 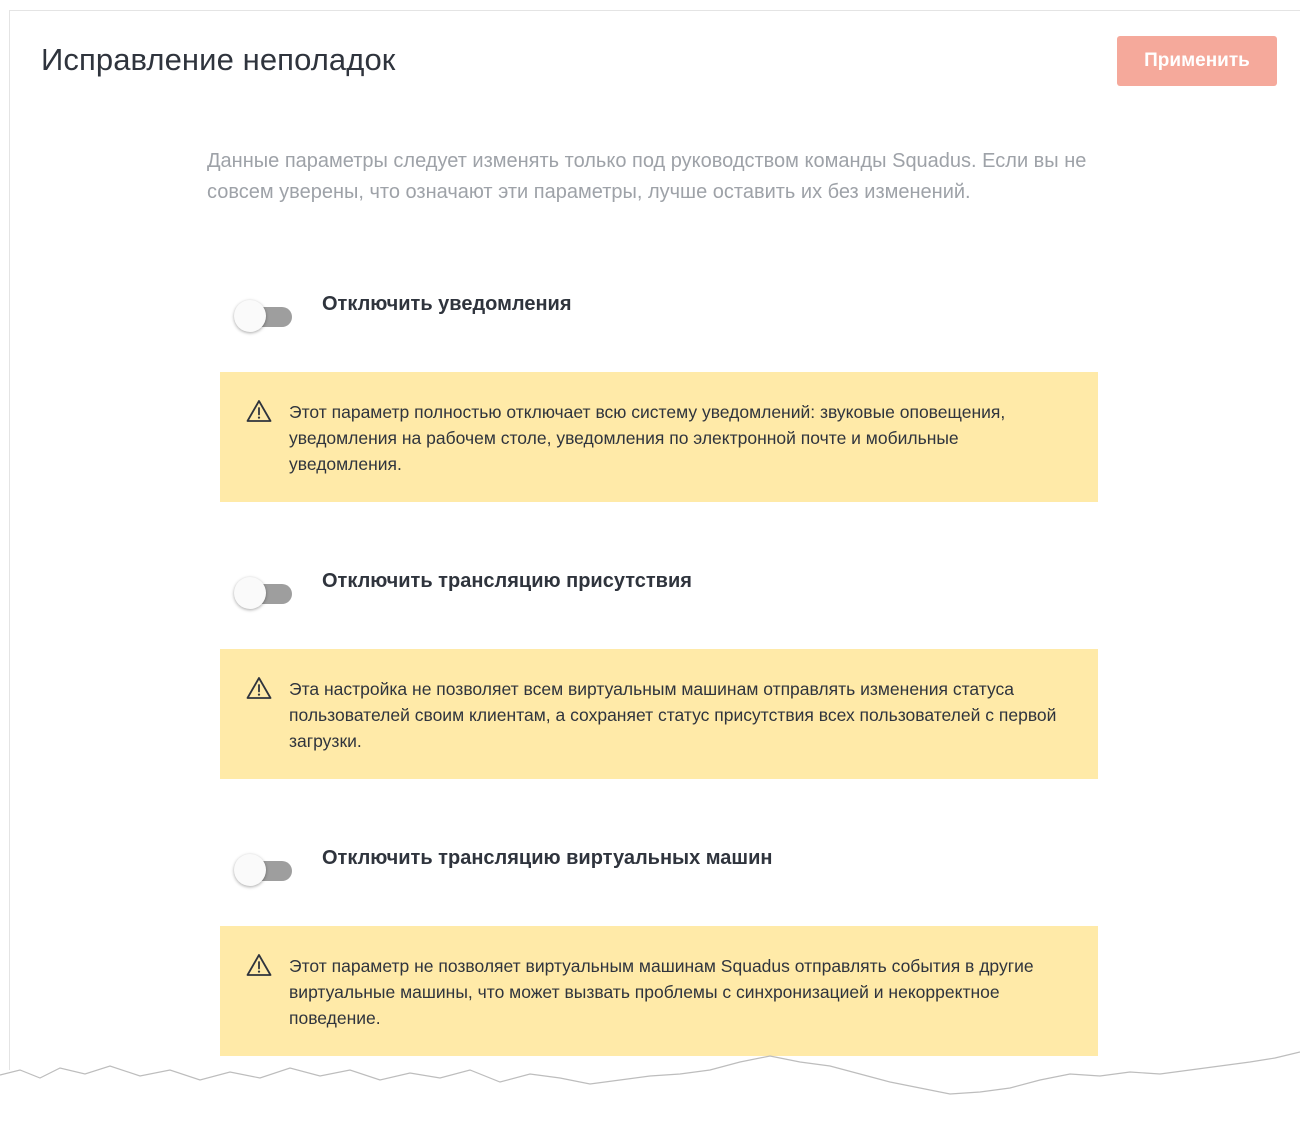 I want to click on torn-edge-decoration, so click(x=650, y=1094).